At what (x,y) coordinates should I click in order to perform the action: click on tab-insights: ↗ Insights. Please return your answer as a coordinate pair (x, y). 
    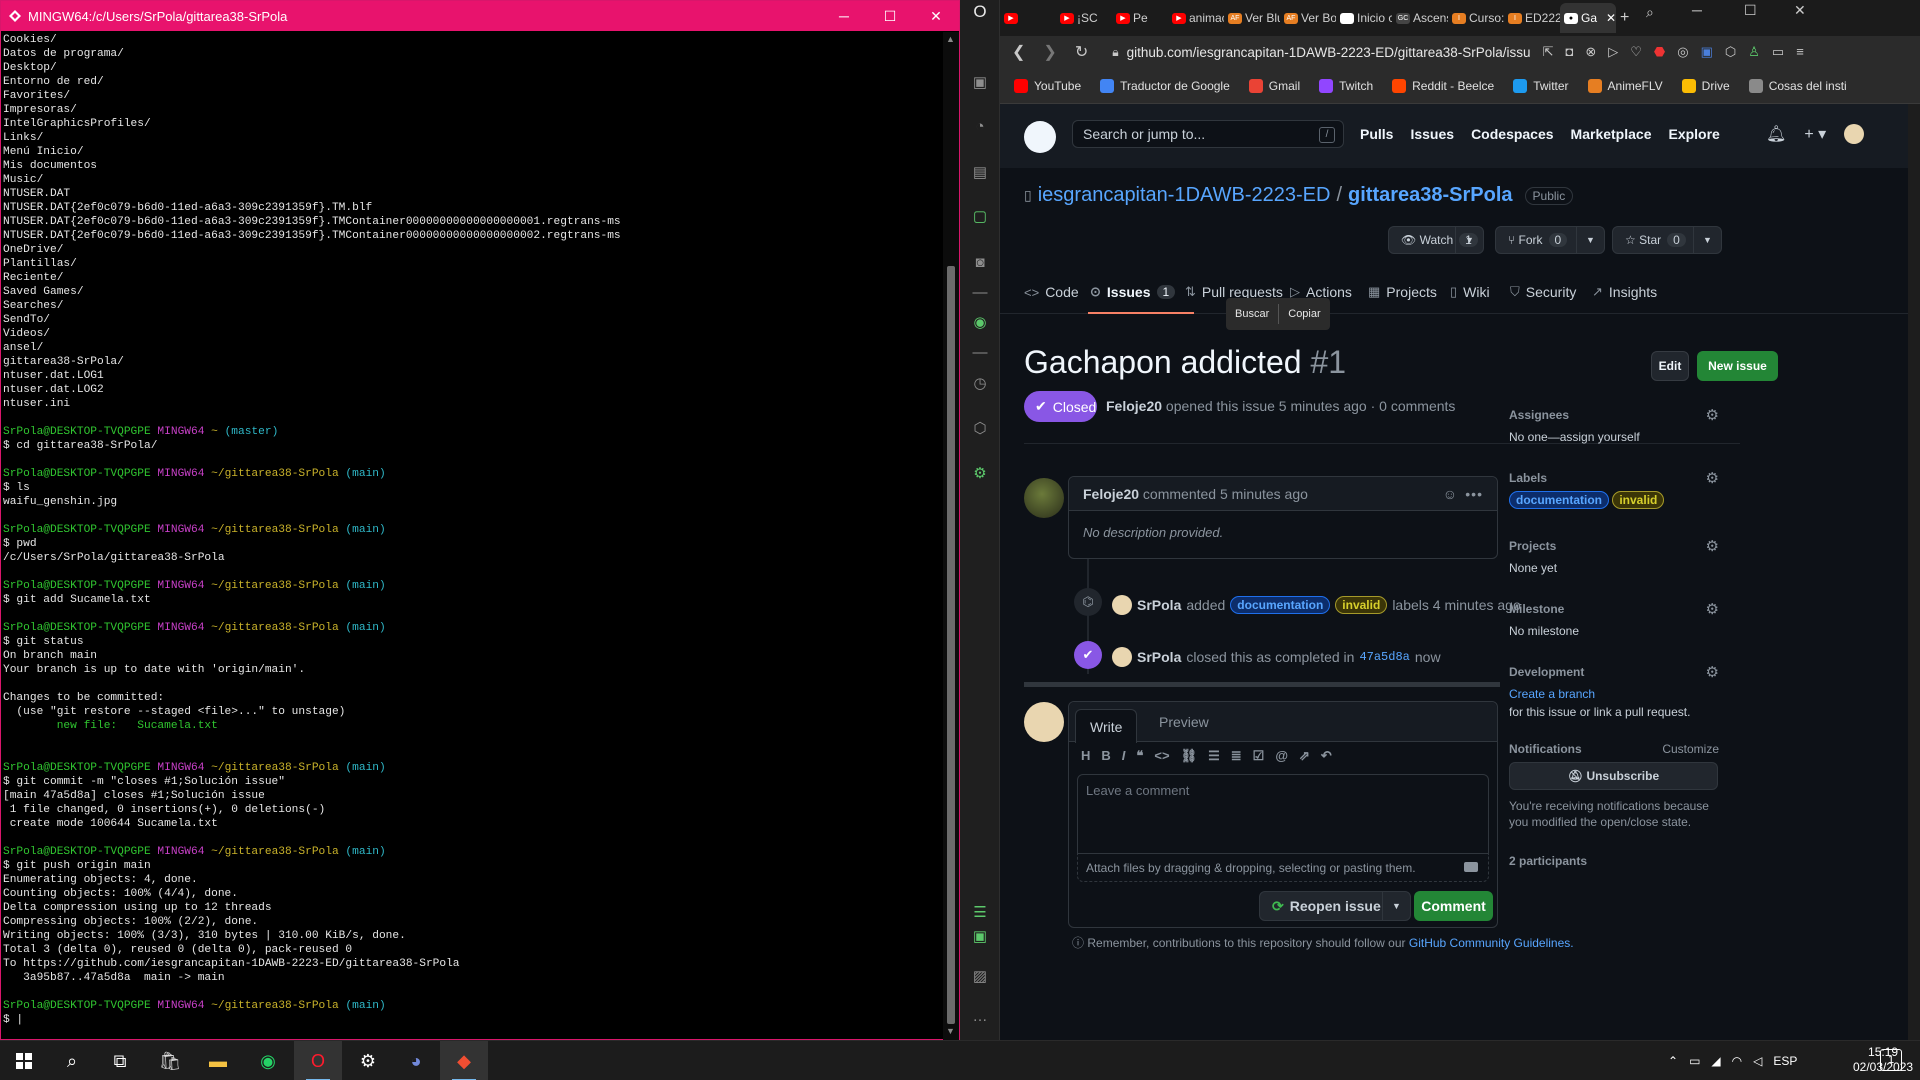
    Looking at the image, I should click on (1624, 292).